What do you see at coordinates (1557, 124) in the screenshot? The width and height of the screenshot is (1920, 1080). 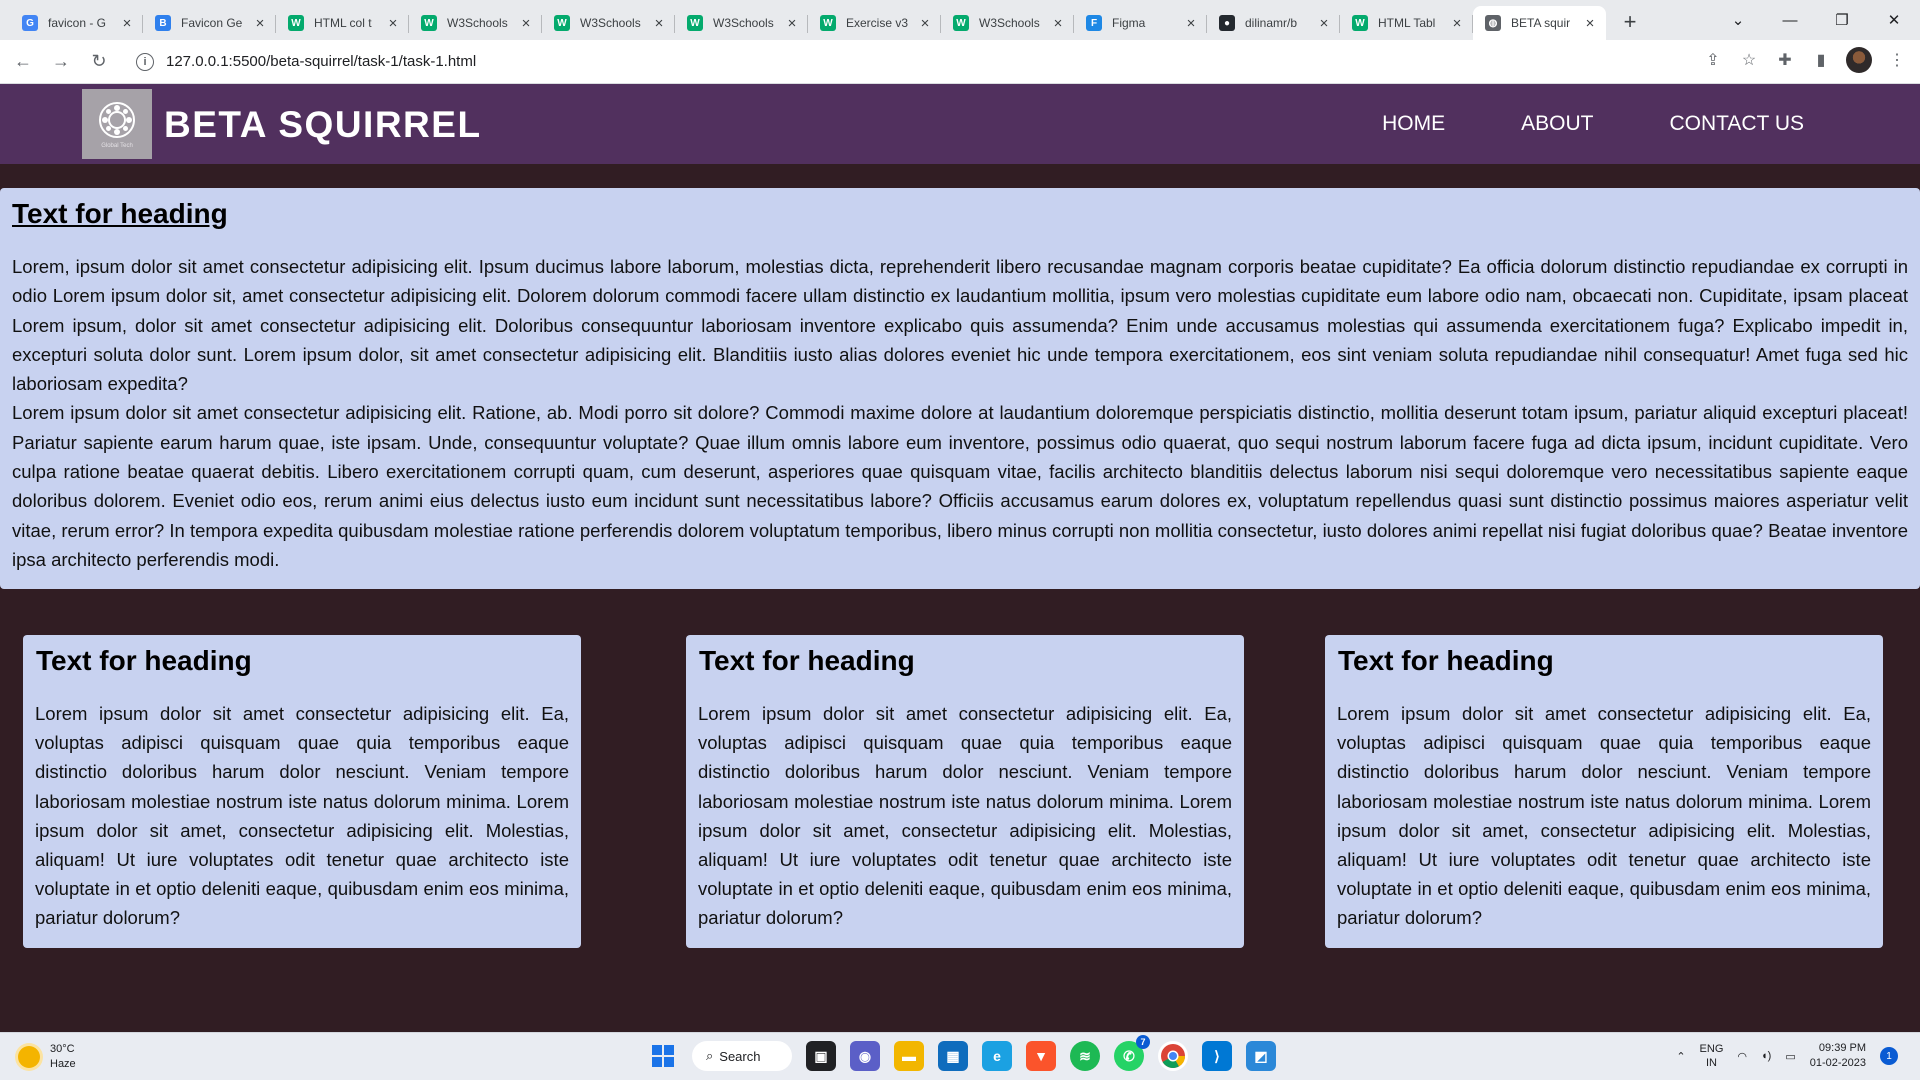 I see `nav-about-link: ABOUT` at bounding box center [1557, 124].